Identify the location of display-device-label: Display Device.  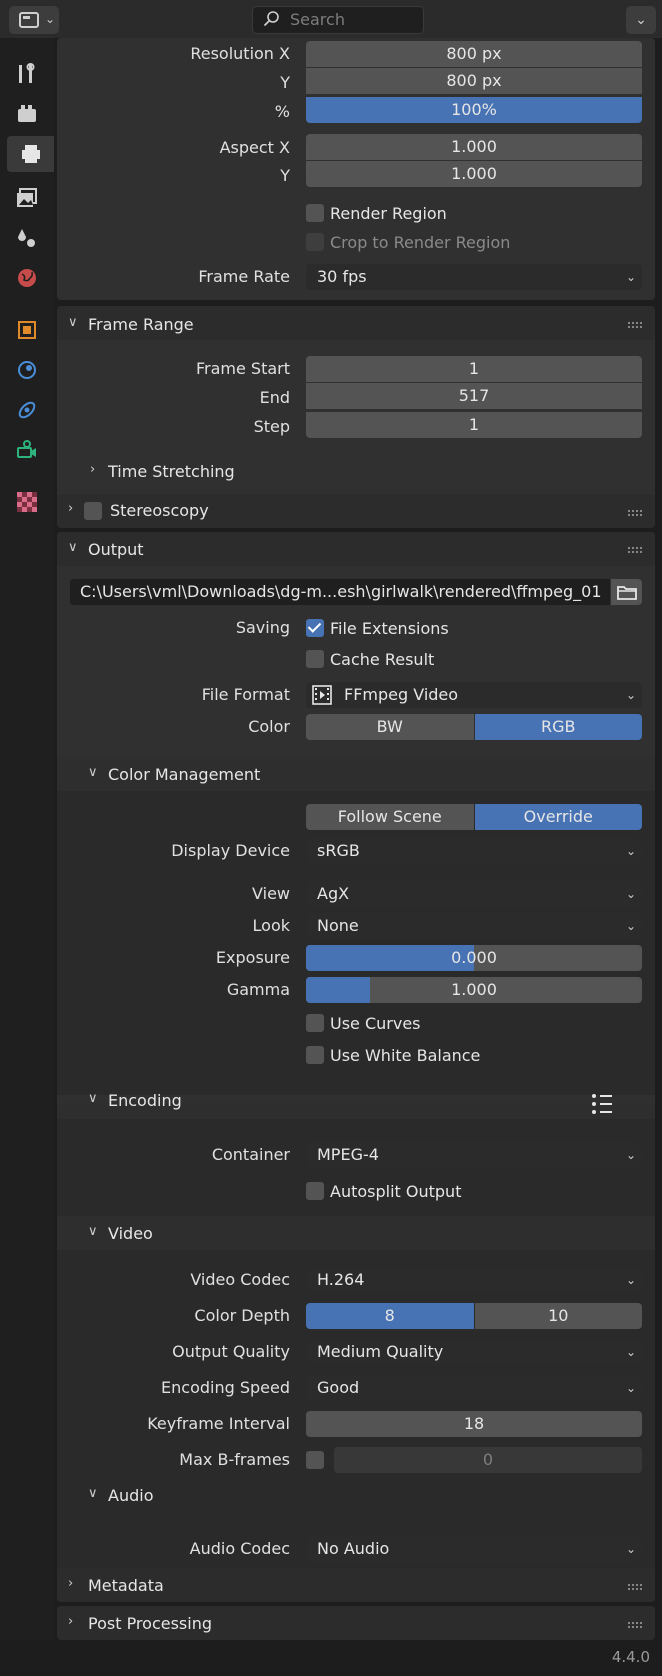
(230, 850).